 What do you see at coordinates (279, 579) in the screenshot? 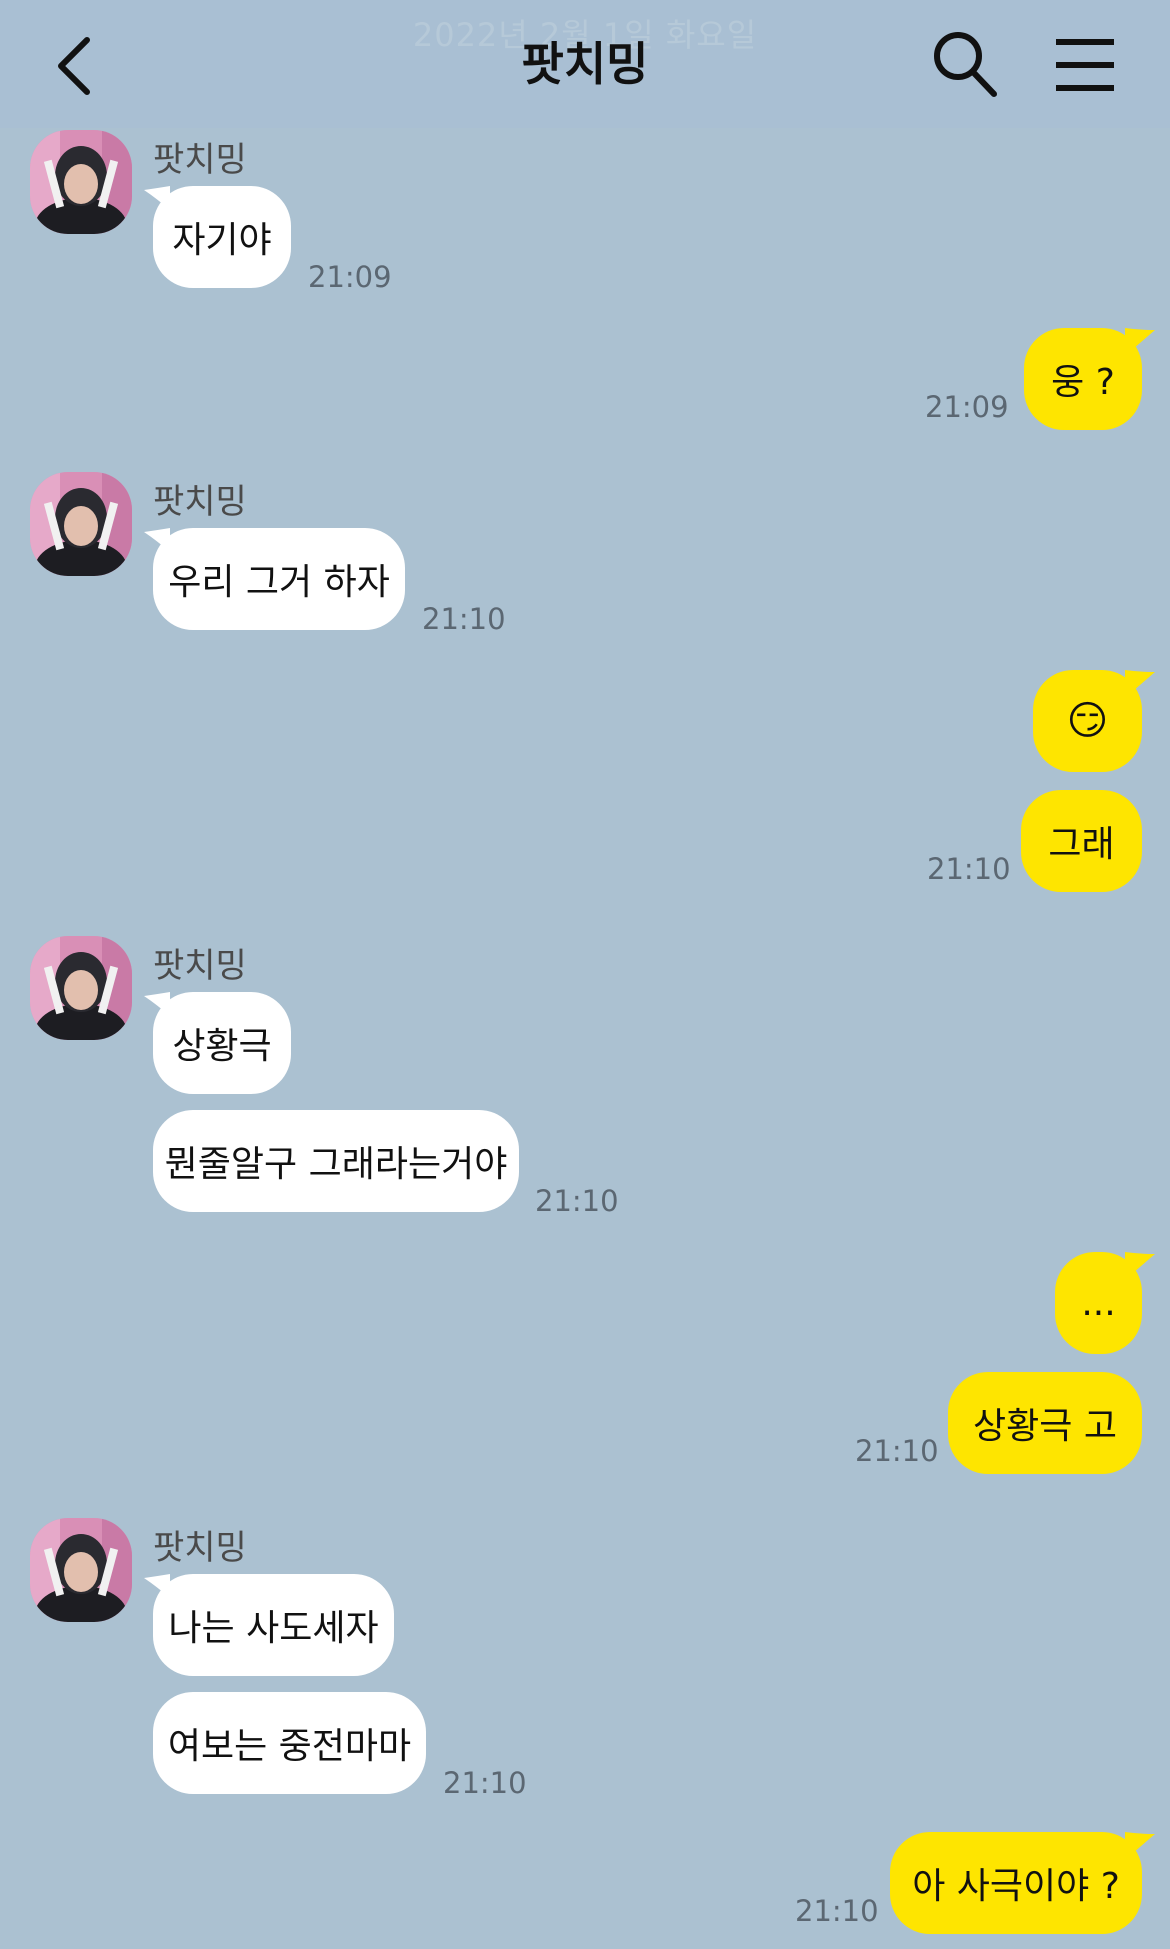
I see `message-bubble-incoming: 우리 그거 하자` at bounding box center [279, 579].